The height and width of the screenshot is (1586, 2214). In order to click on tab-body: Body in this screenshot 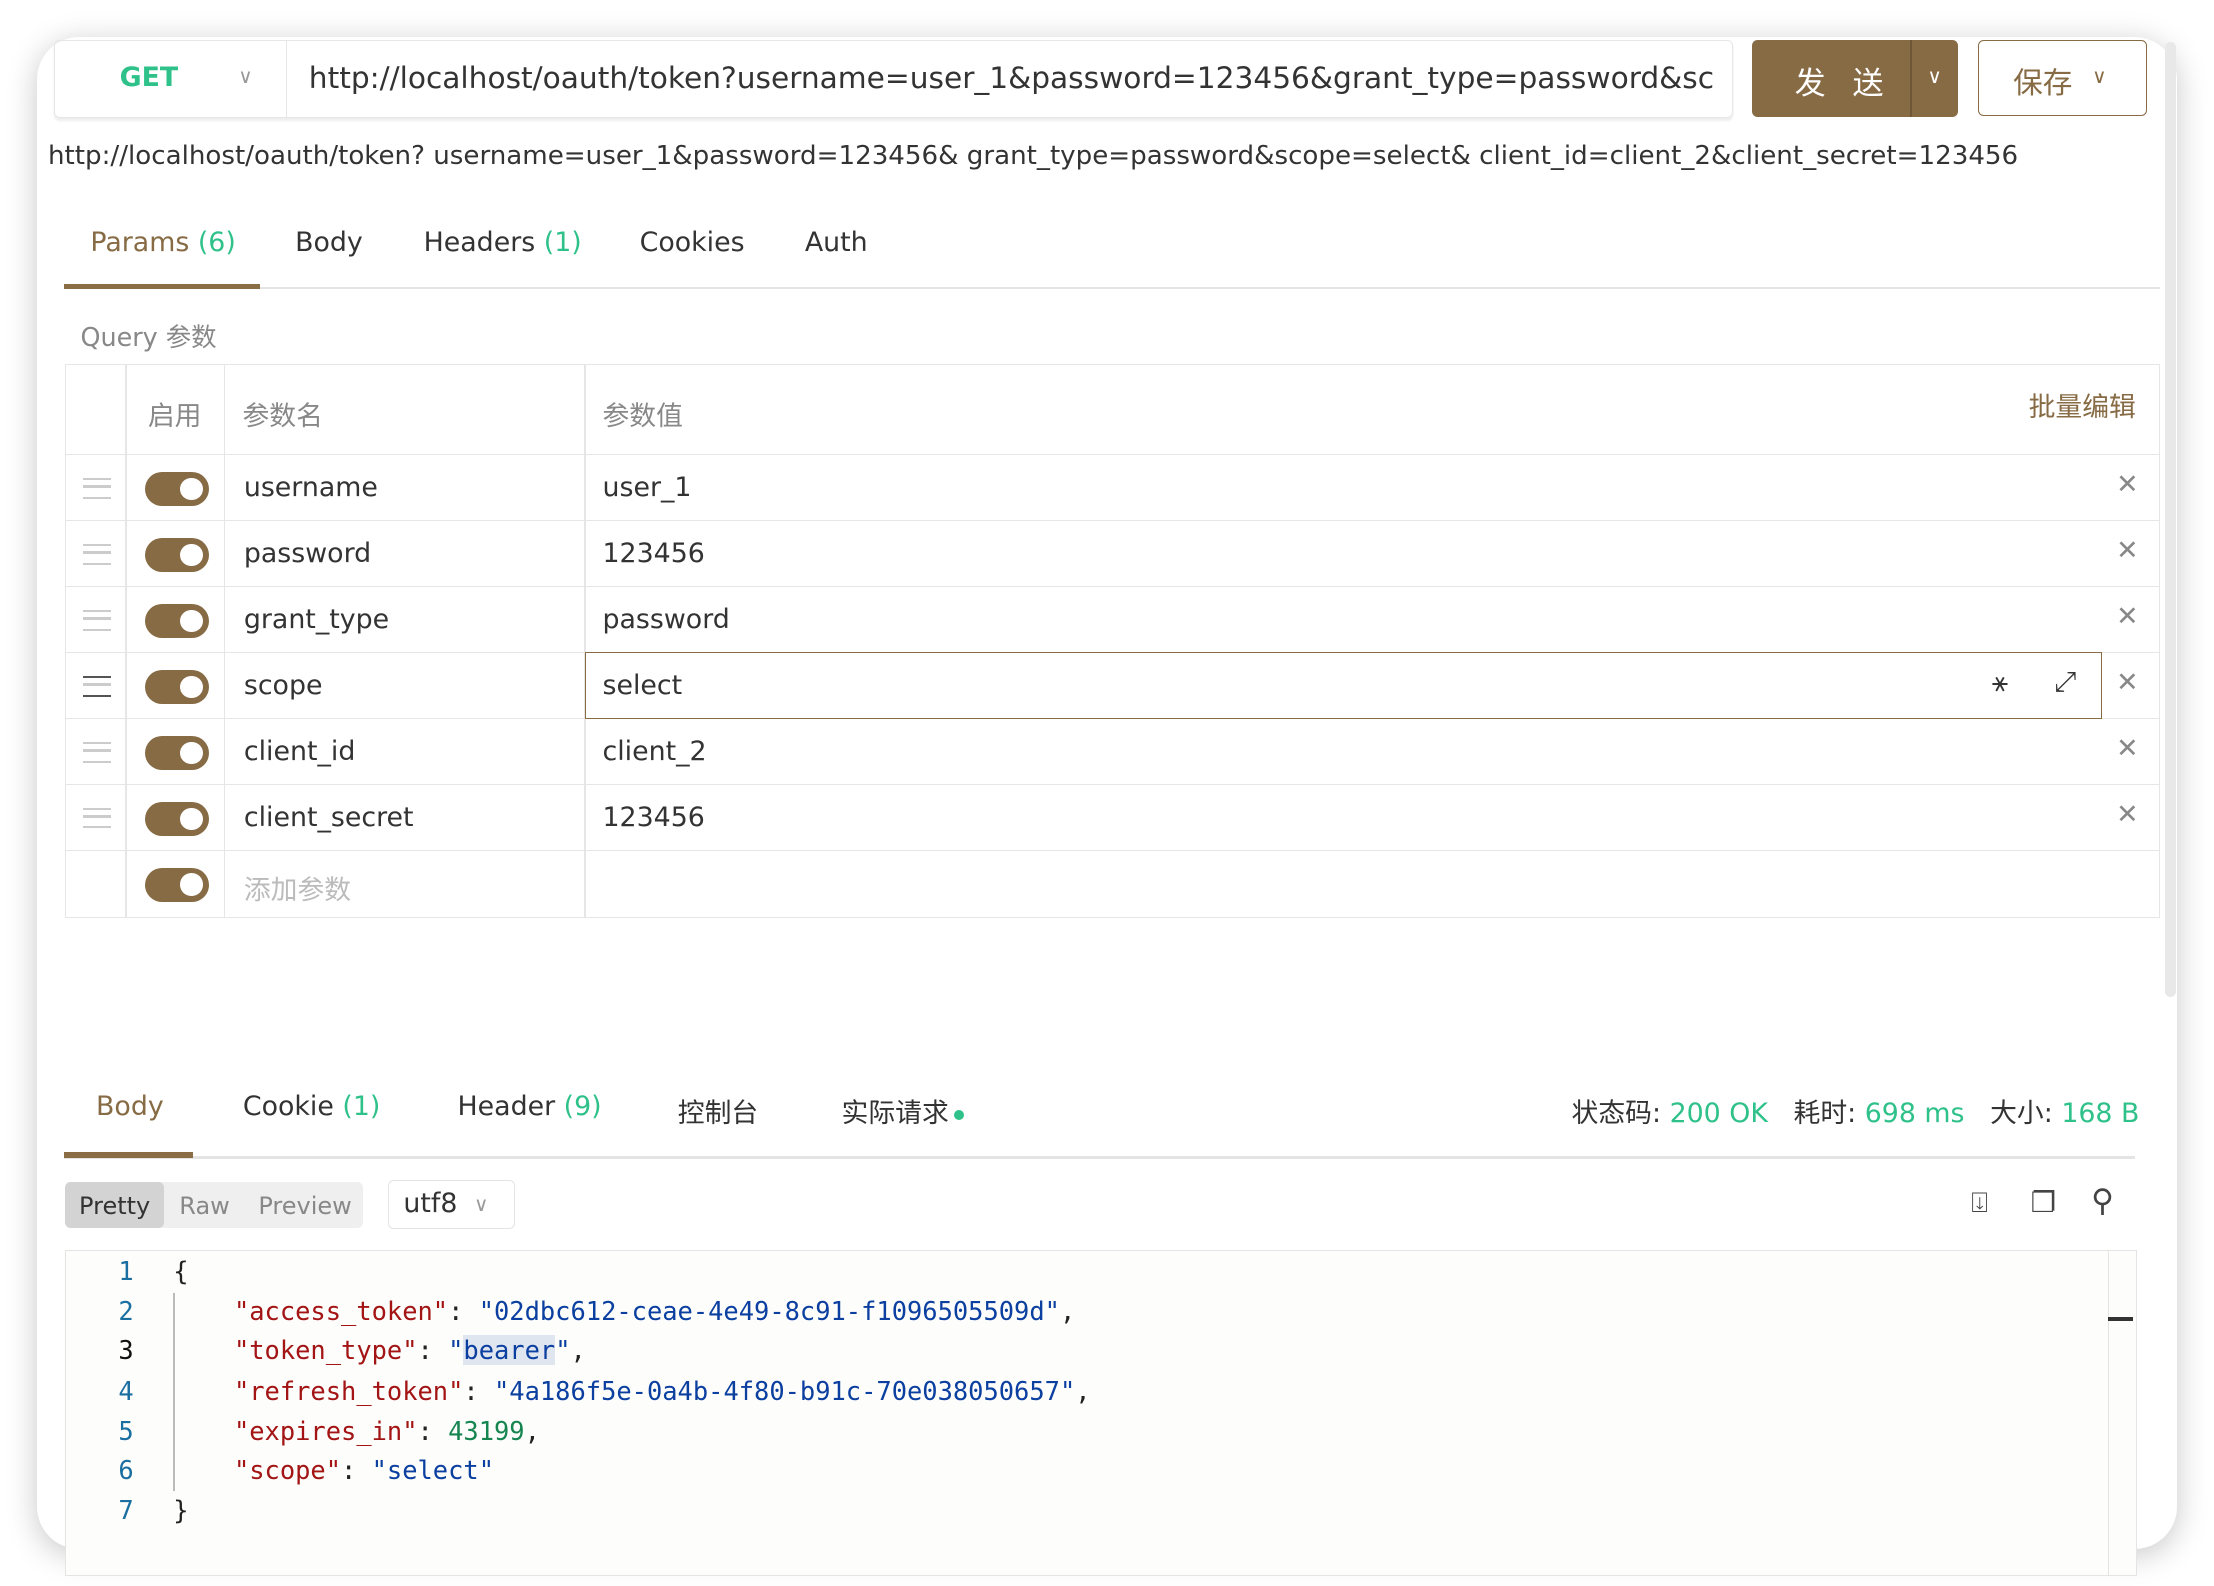, I will do `click(329, 242)`.